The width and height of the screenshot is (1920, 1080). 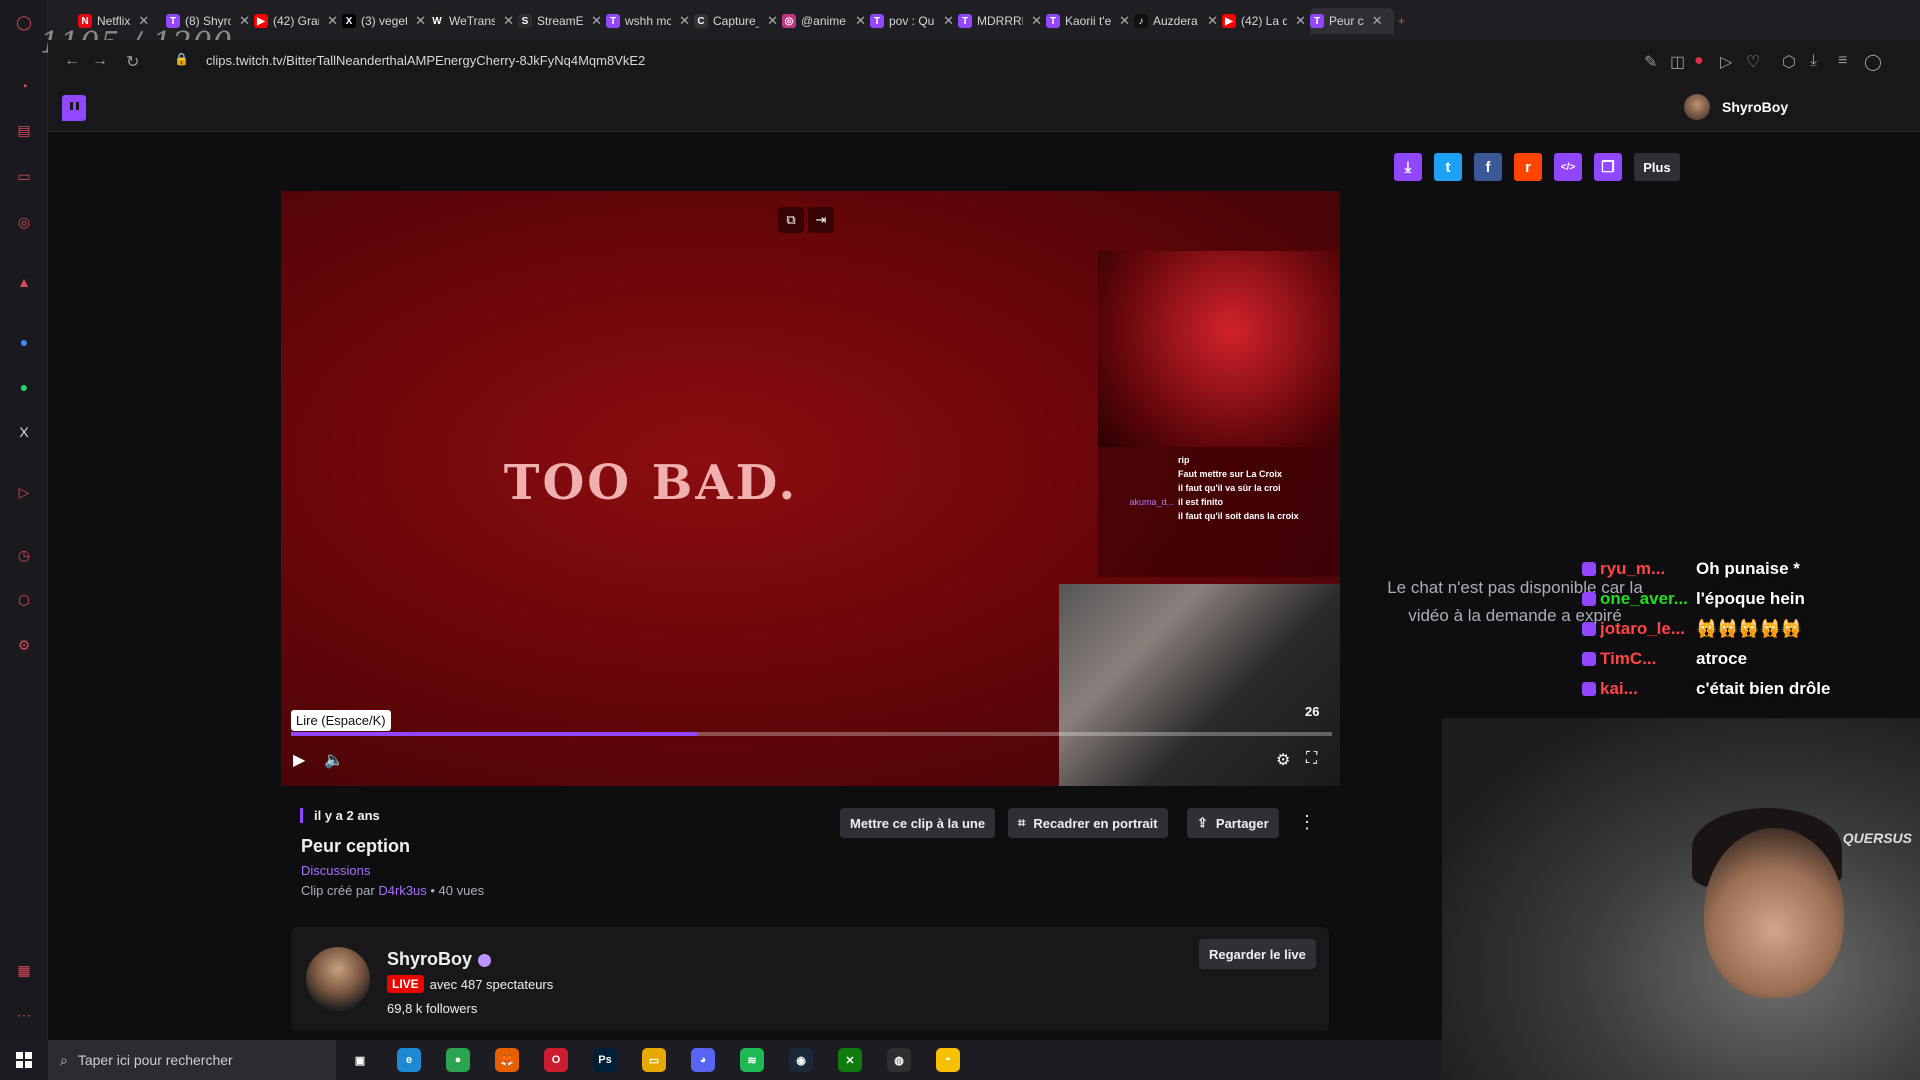 I want to click on more-options-icon: ⋮, so click(x=1307, y=822).